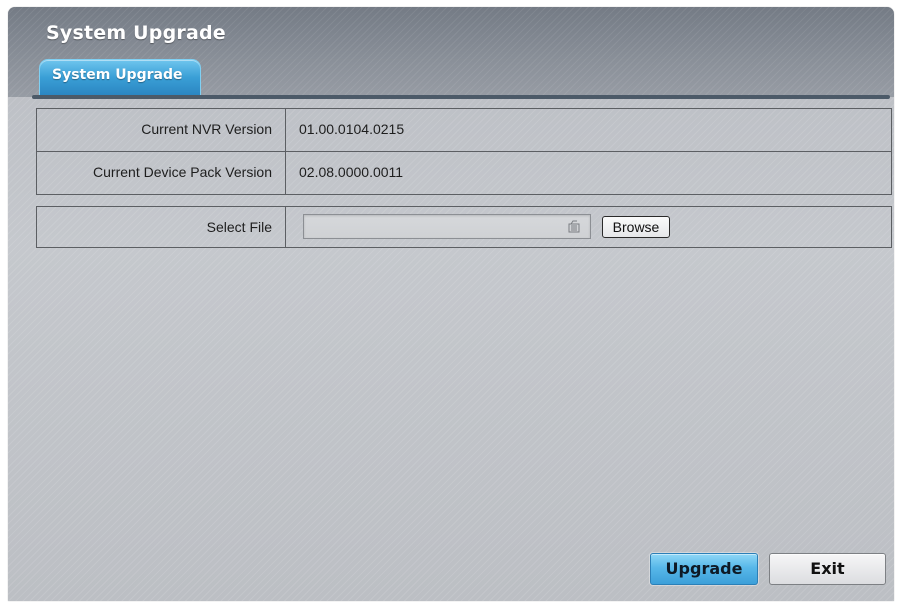 This screenshot has width=898, height=603. What do you see at coordinates (451, 52) in the screenshot?
I see `window-header: System Upgrade System Upgrade` at bounding box center [451, 52].